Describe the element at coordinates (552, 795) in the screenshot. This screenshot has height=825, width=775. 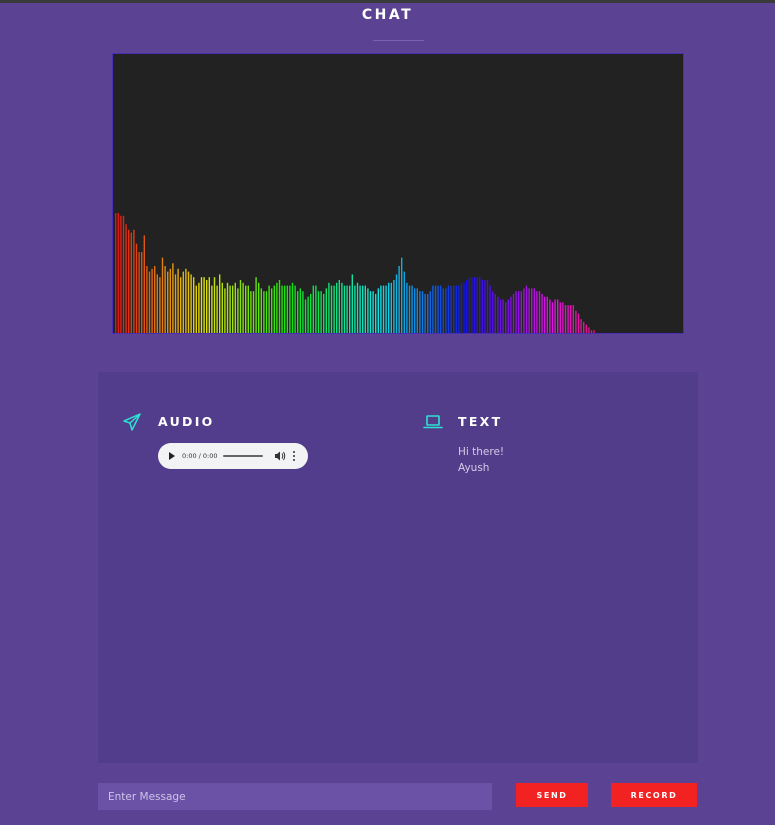
I see `send-button: SEND` at that location.